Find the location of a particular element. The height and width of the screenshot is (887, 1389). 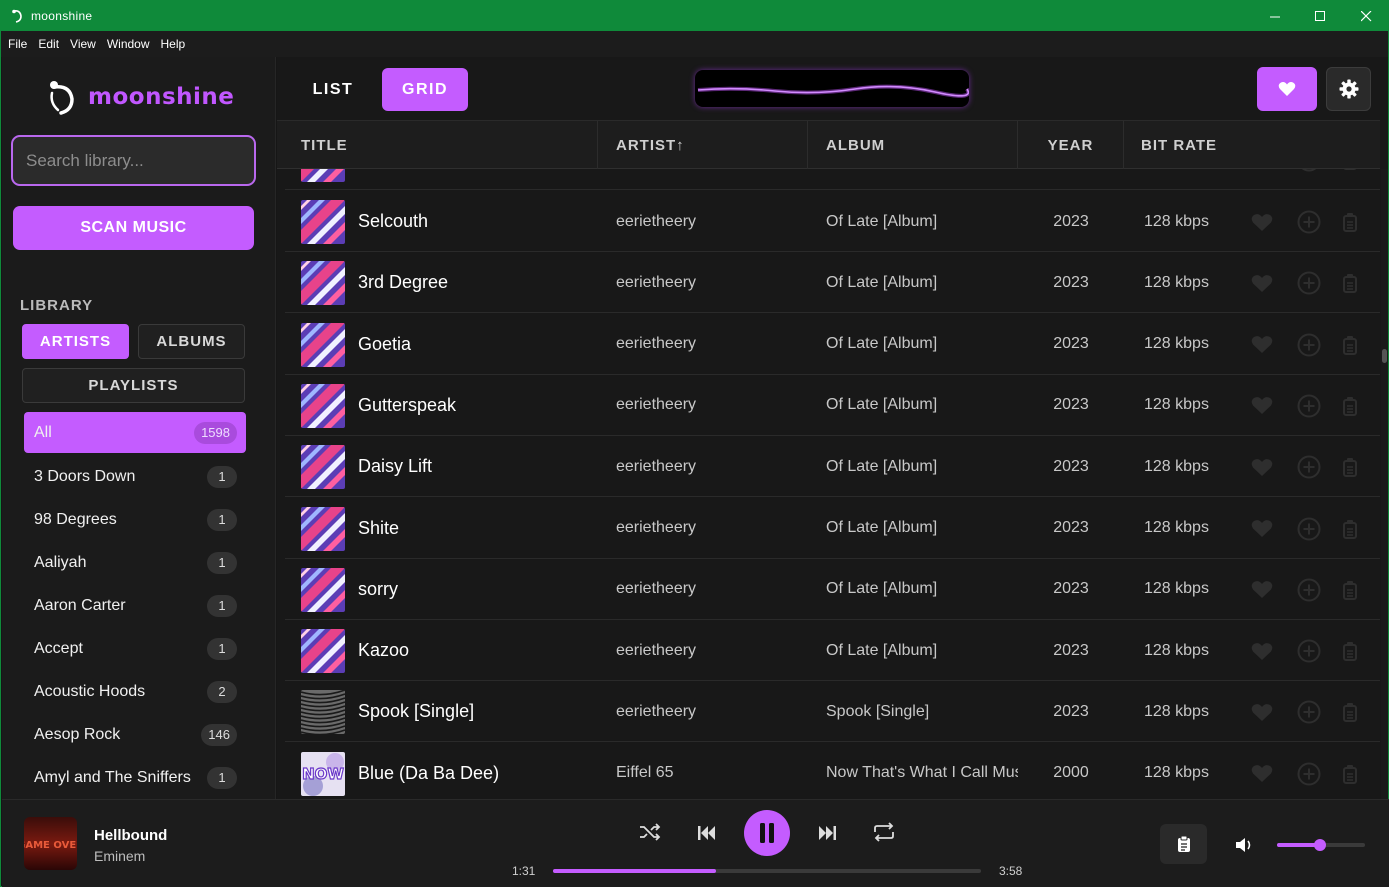

album-art is located at coordinates (323, 283).